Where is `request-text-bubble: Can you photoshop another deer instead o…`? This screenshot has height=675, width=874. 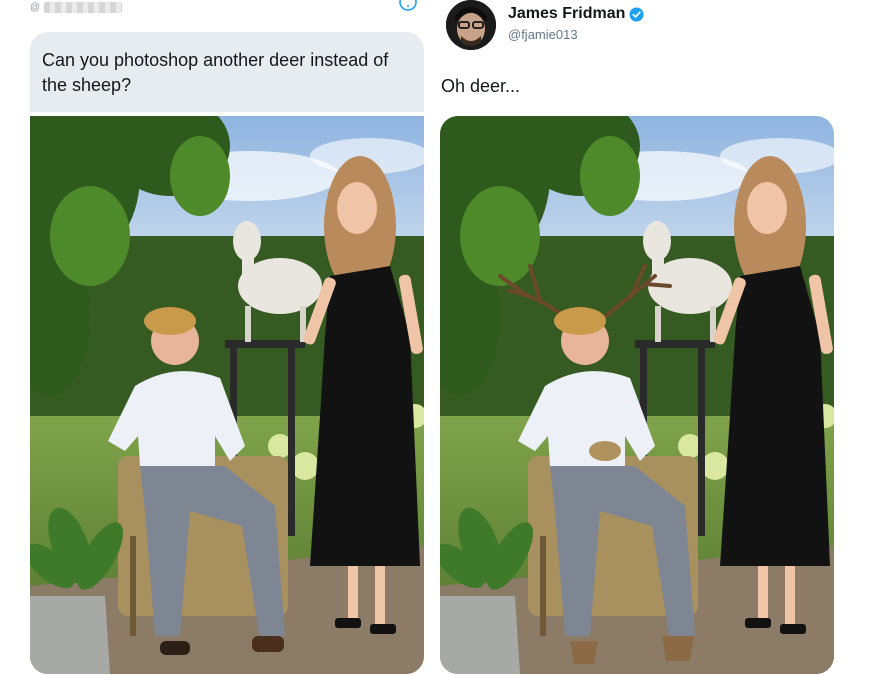
request-text-bubble: Can you photoshop another deer instead o… is located at coordinates (227, 72).